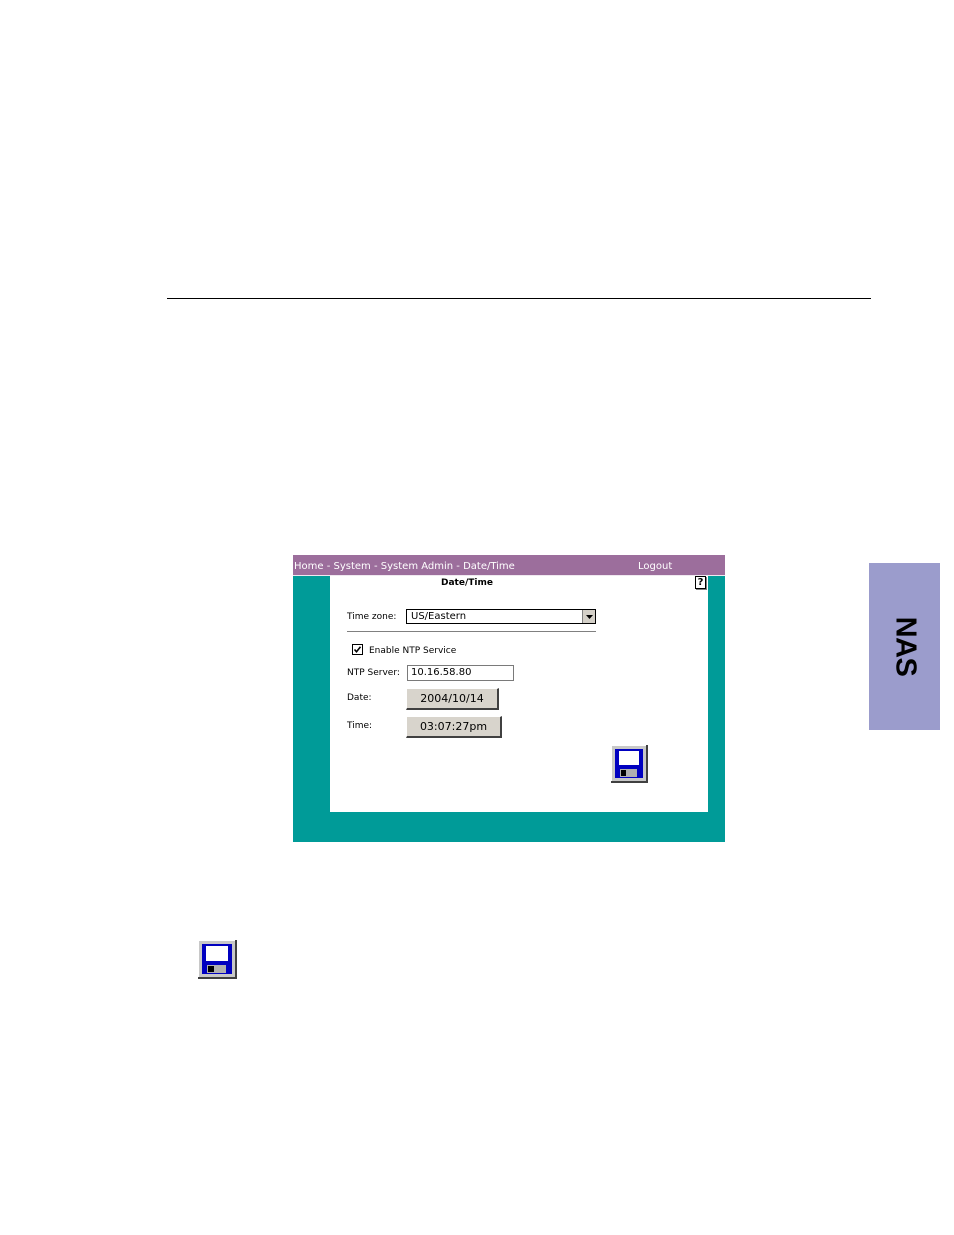  I want to click on panel-title: Date/Time, so click(467, 583).